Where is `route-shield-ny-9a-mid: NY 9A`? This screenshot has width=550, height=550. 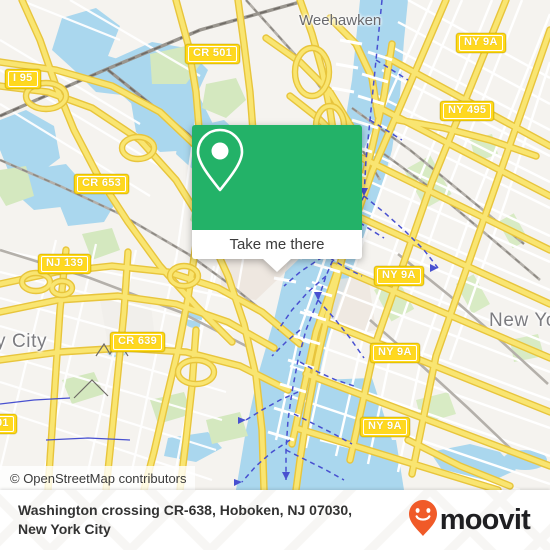 route-shield-ny-9a-mid: NY 9A is located at coordinates (395, 353).